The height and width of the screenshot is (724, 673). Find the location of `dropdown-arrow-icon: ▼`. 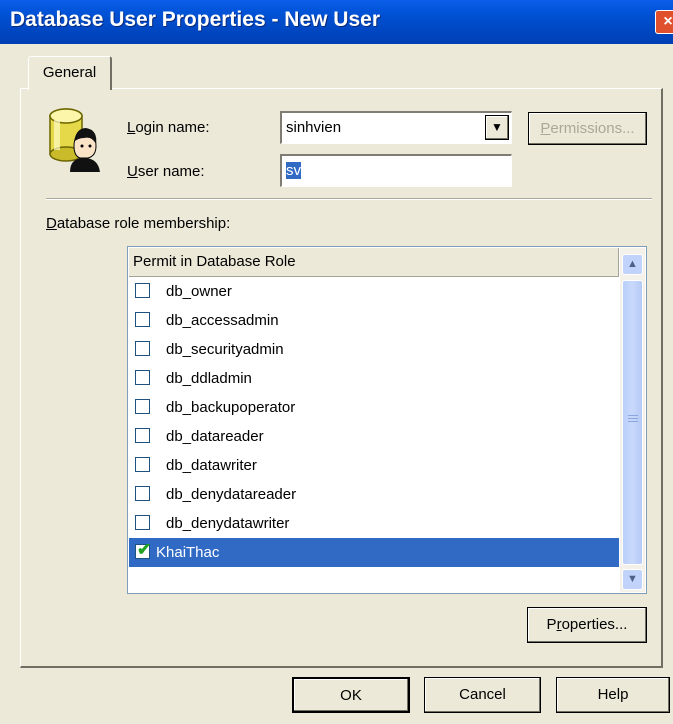

dropdown-arrow-icon: ▼ is located at coordinates (497, 127).